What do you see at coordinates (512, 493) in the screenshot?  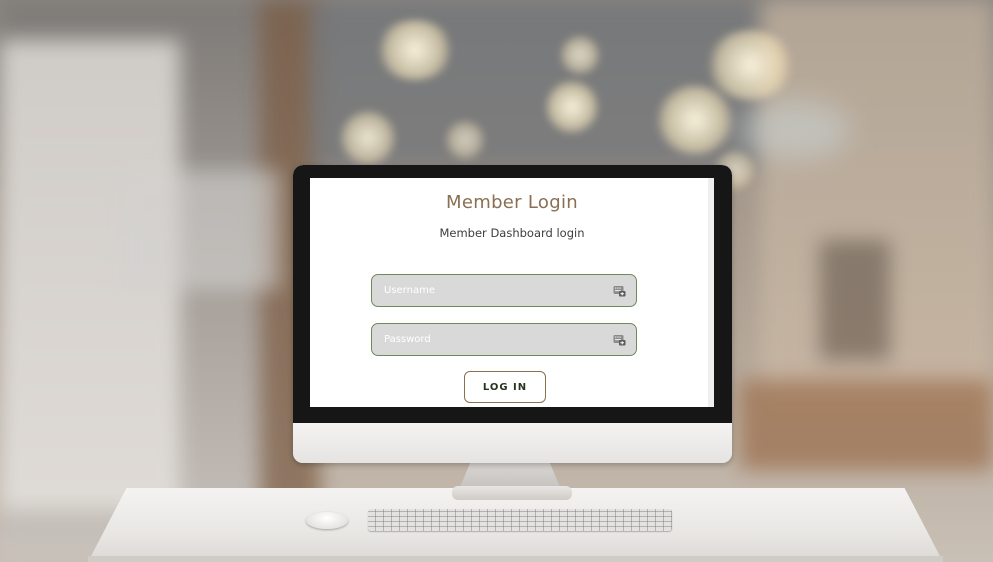 I see `monitor-stand-base` at bounding box center [512, 493].